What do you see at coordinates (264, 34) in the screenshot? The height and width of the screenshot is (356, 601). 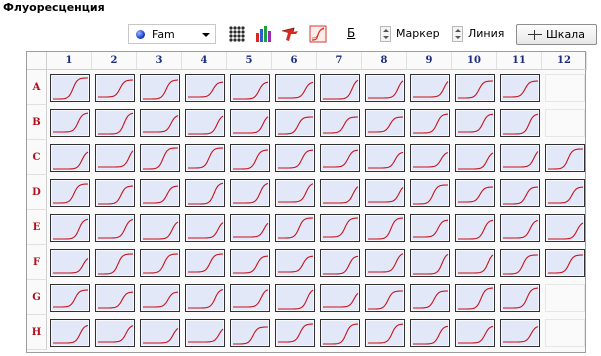 I see `bar-chart-icon` at bounding box center [264, 34].